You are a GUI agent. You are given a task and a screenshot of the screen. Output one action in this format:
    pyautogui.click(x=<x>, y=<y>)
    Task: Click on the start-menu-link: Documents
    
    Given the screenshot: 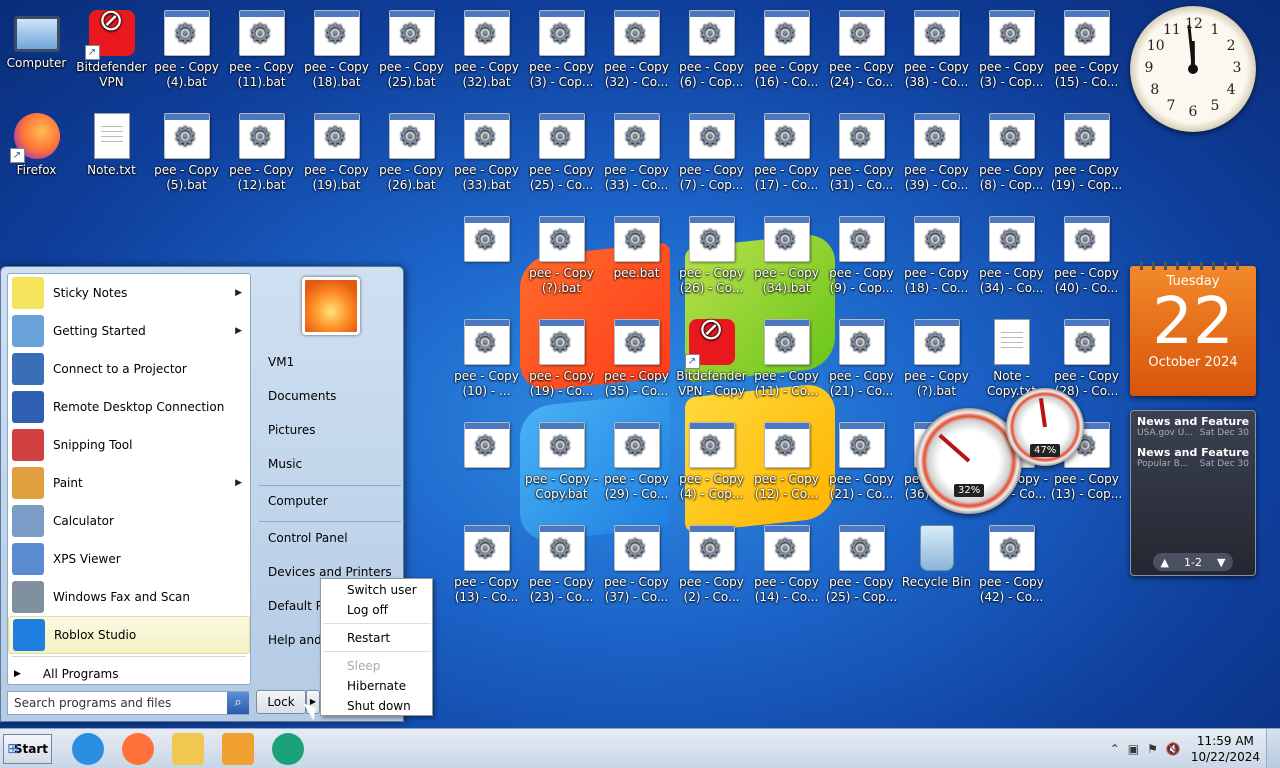 What is the action you would take?
    pyautogui.click(x=302, y=396)
    